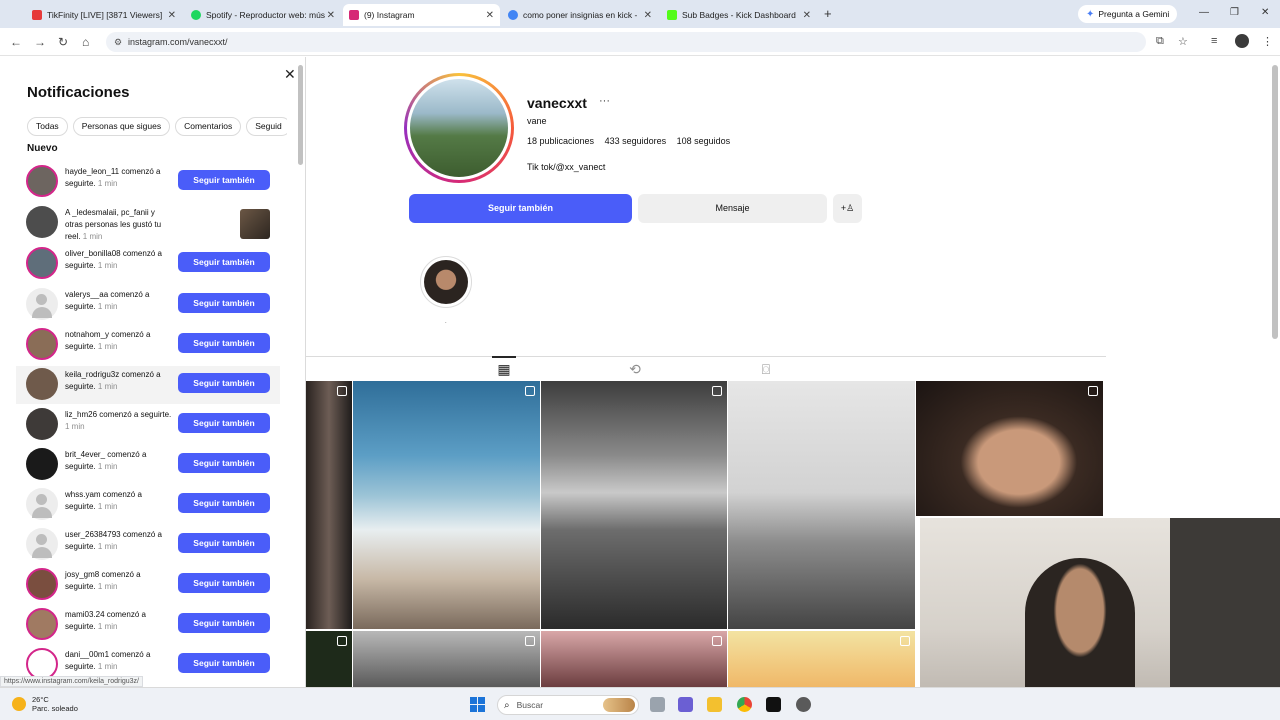 The height and width of the screenshot is (720, 1280). Describe the element at coordinates (766, 369) in the screenshot. I see `tab-tagged: ⌼` at that location.